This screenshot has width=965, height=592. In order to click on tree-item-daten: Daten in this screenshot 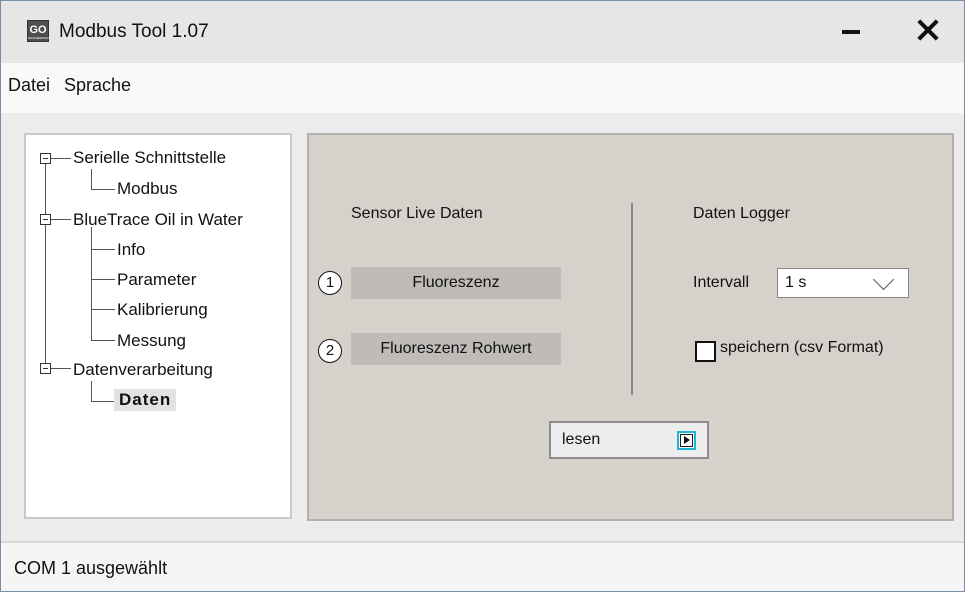, I will do `click(145, 400)`.